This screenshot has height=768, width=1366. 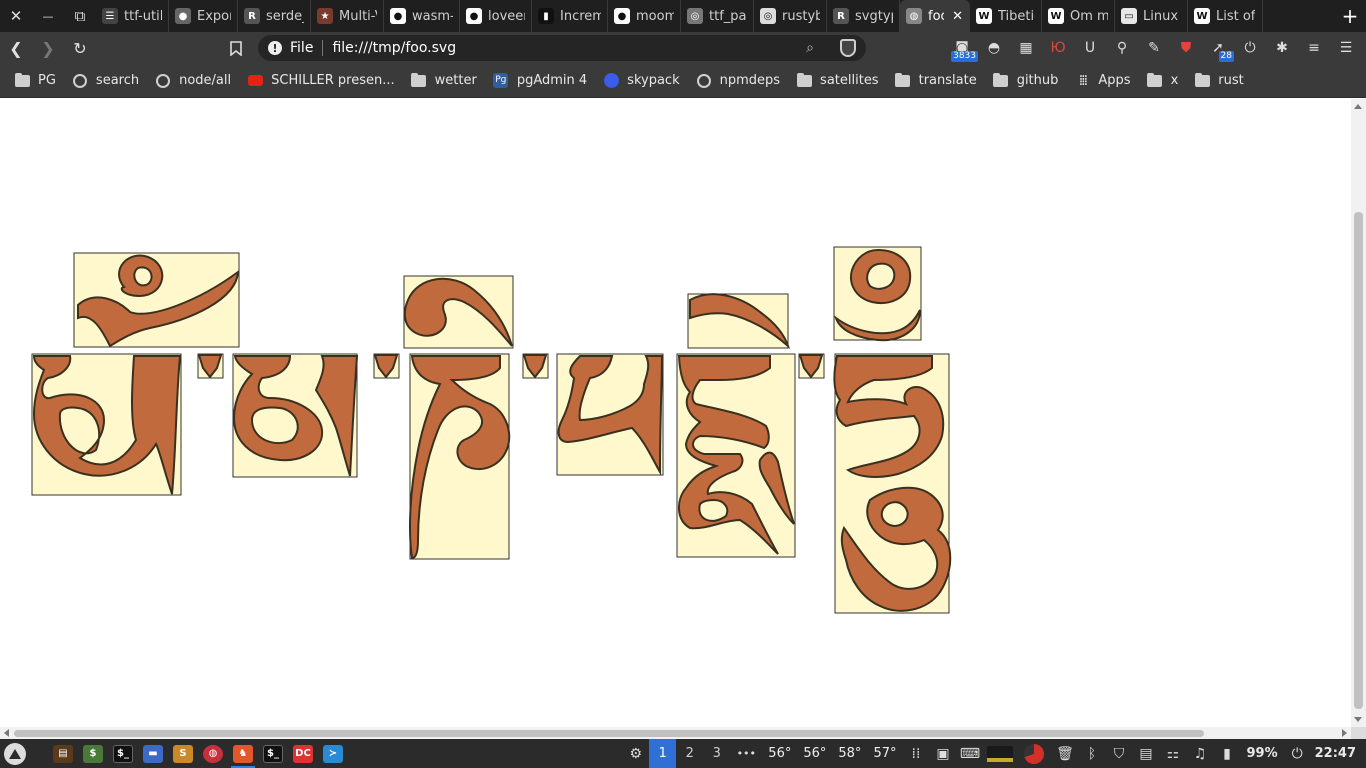 What do you see at coordinates (1250, 48) in the screenshot?
I see `power-extension-icon: ⏻` at bounding box center [1250, 48].